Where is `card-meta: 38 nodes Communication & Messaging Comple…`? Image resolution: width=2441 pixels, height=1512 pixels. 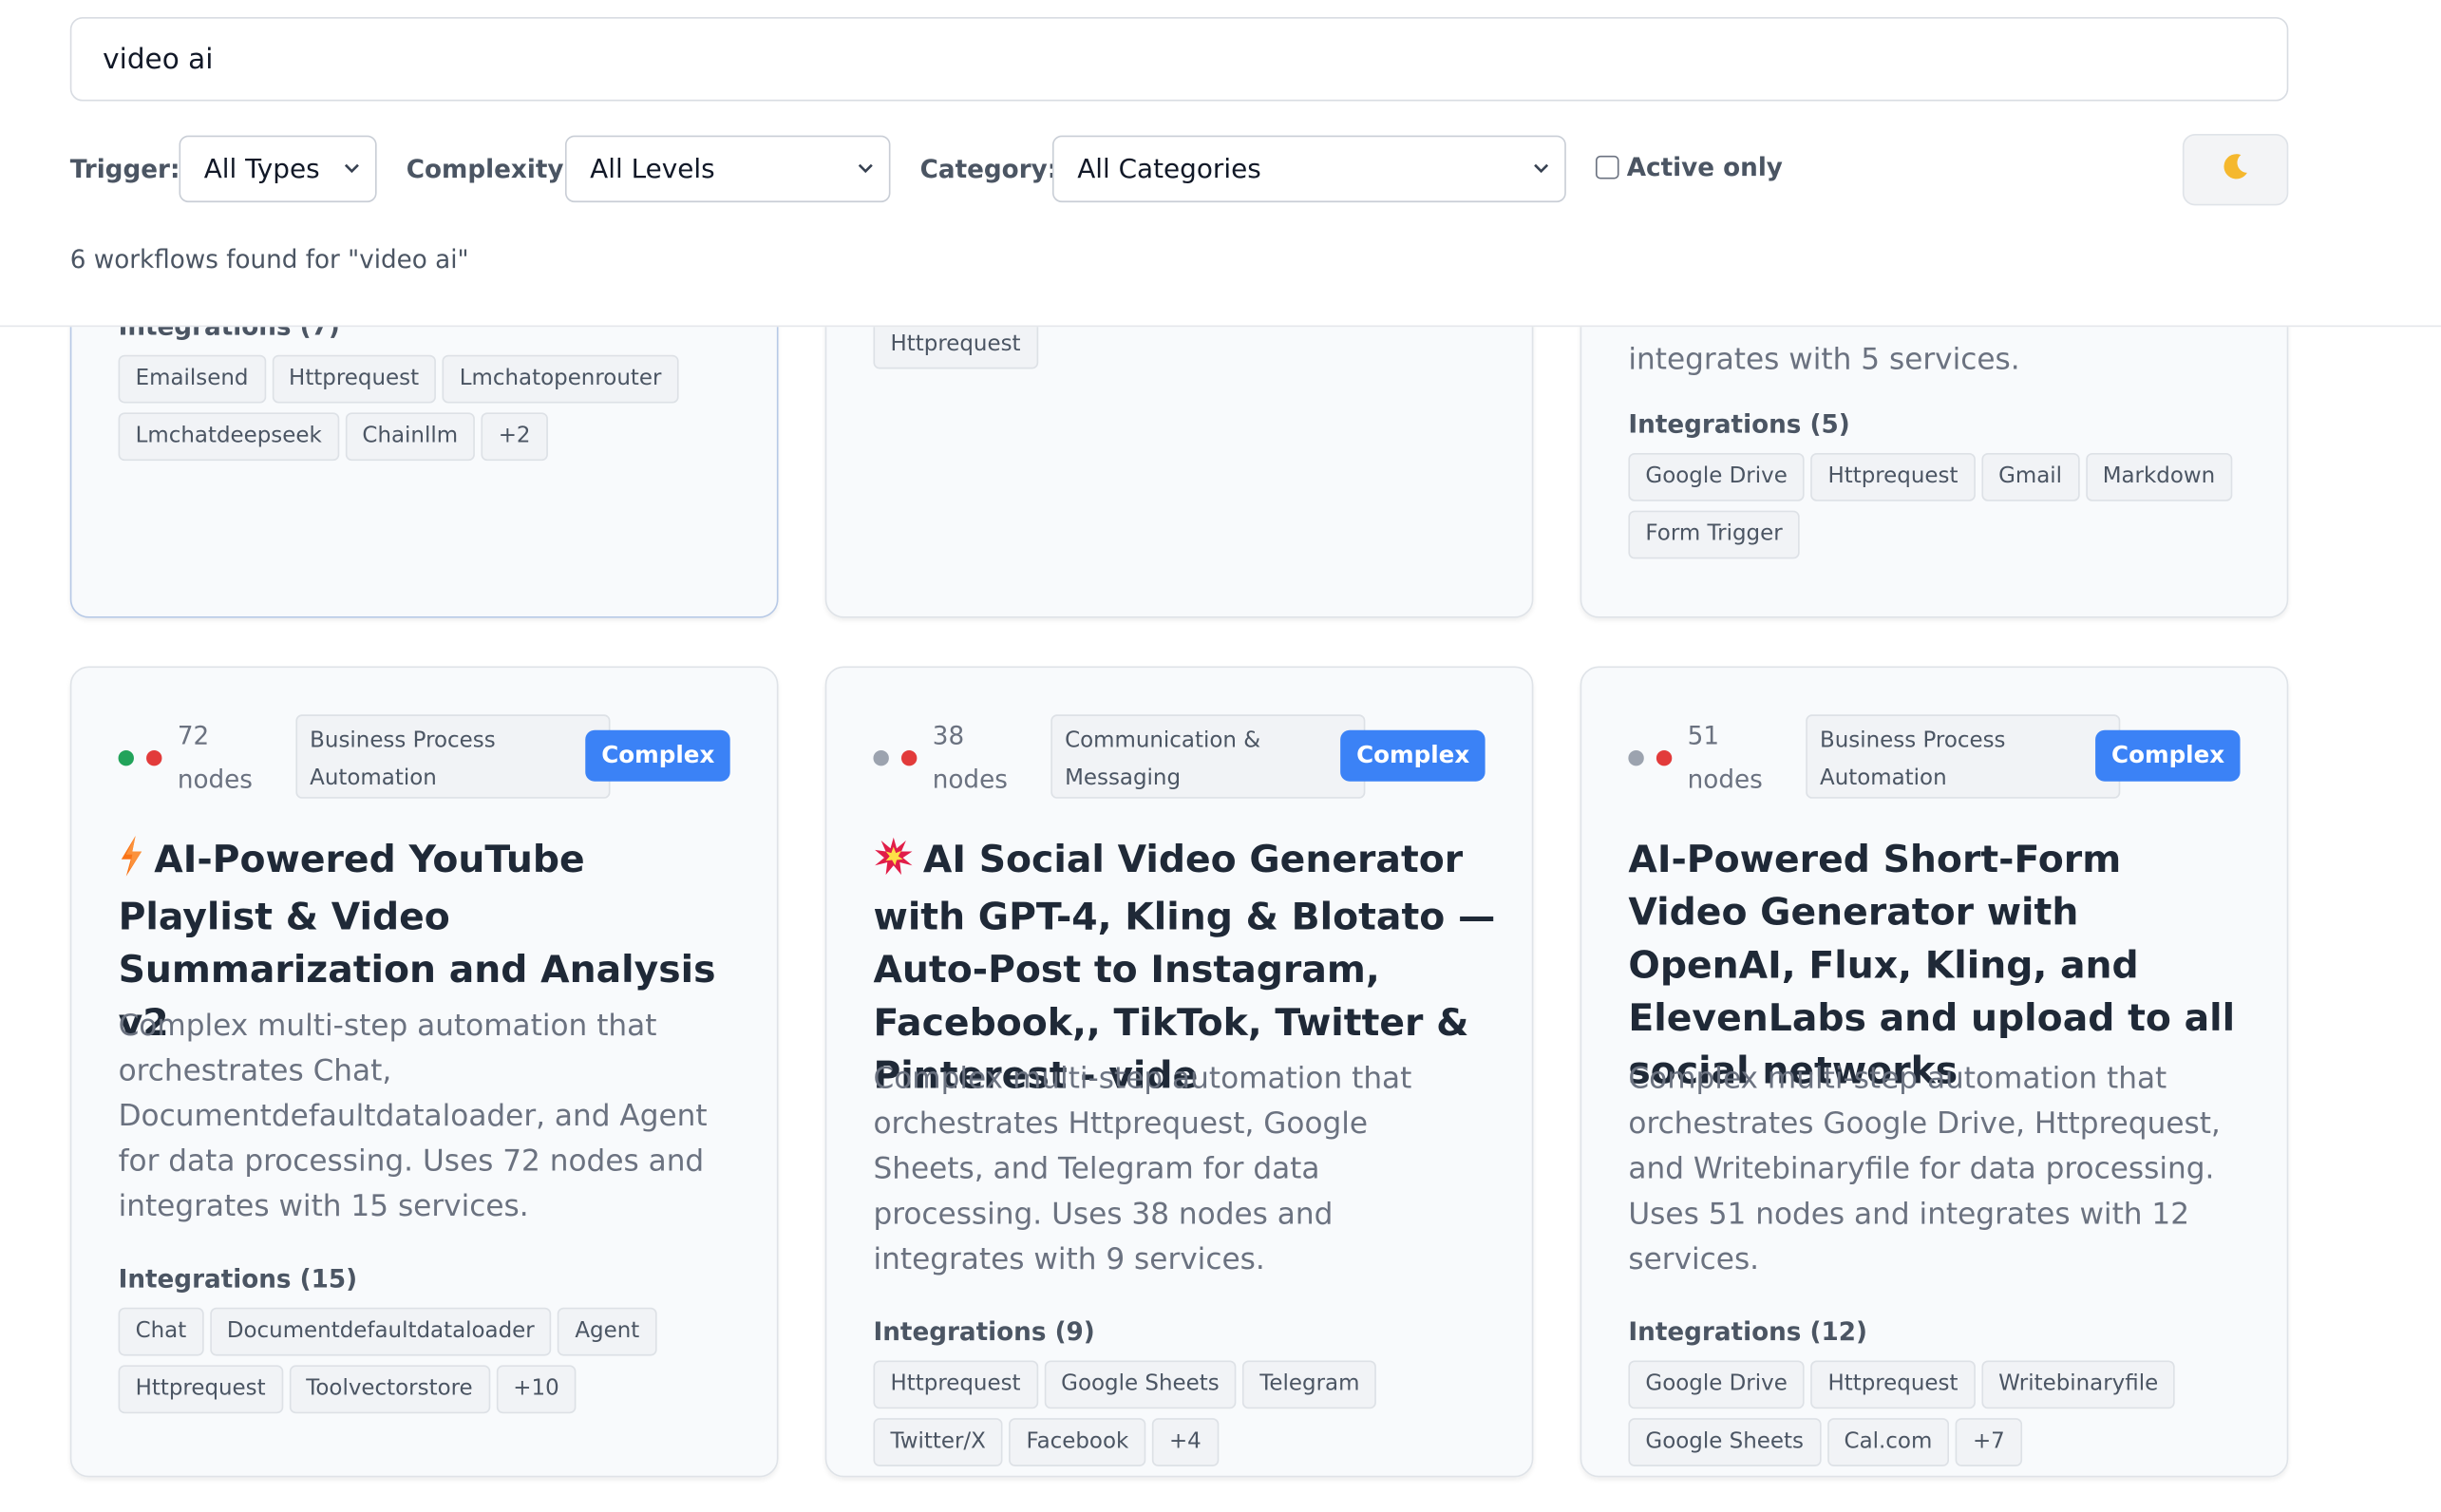 card-meta: 38 nodes Communication & Messaging Comple… is located at coordinates (1179, 758).